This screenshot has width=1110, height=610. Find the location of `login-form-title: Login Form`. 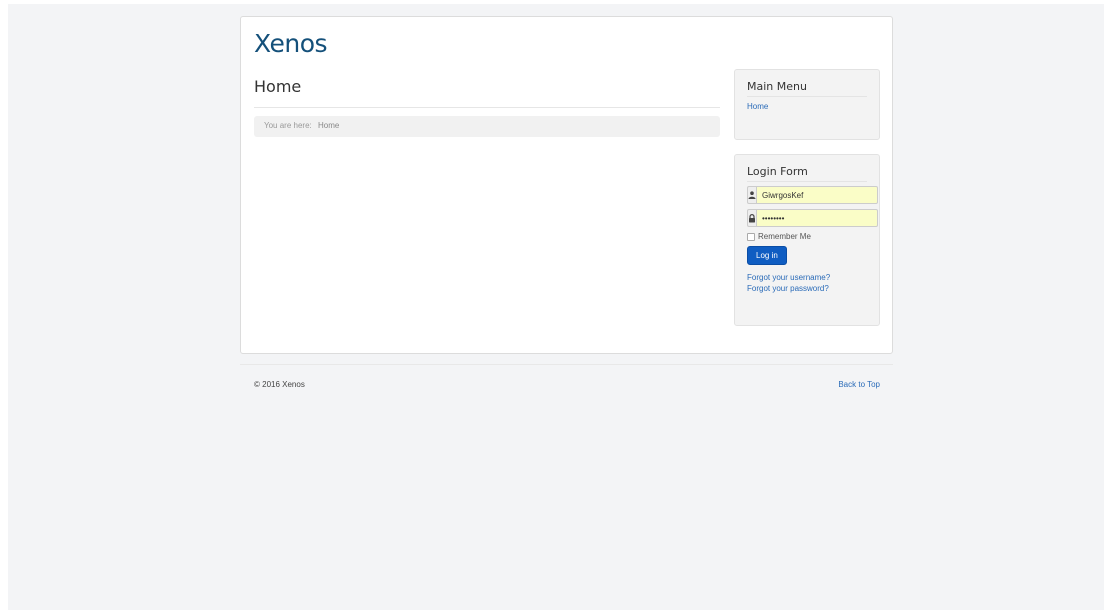

login-form-title: Login Form is located at coordinates (807, 173).